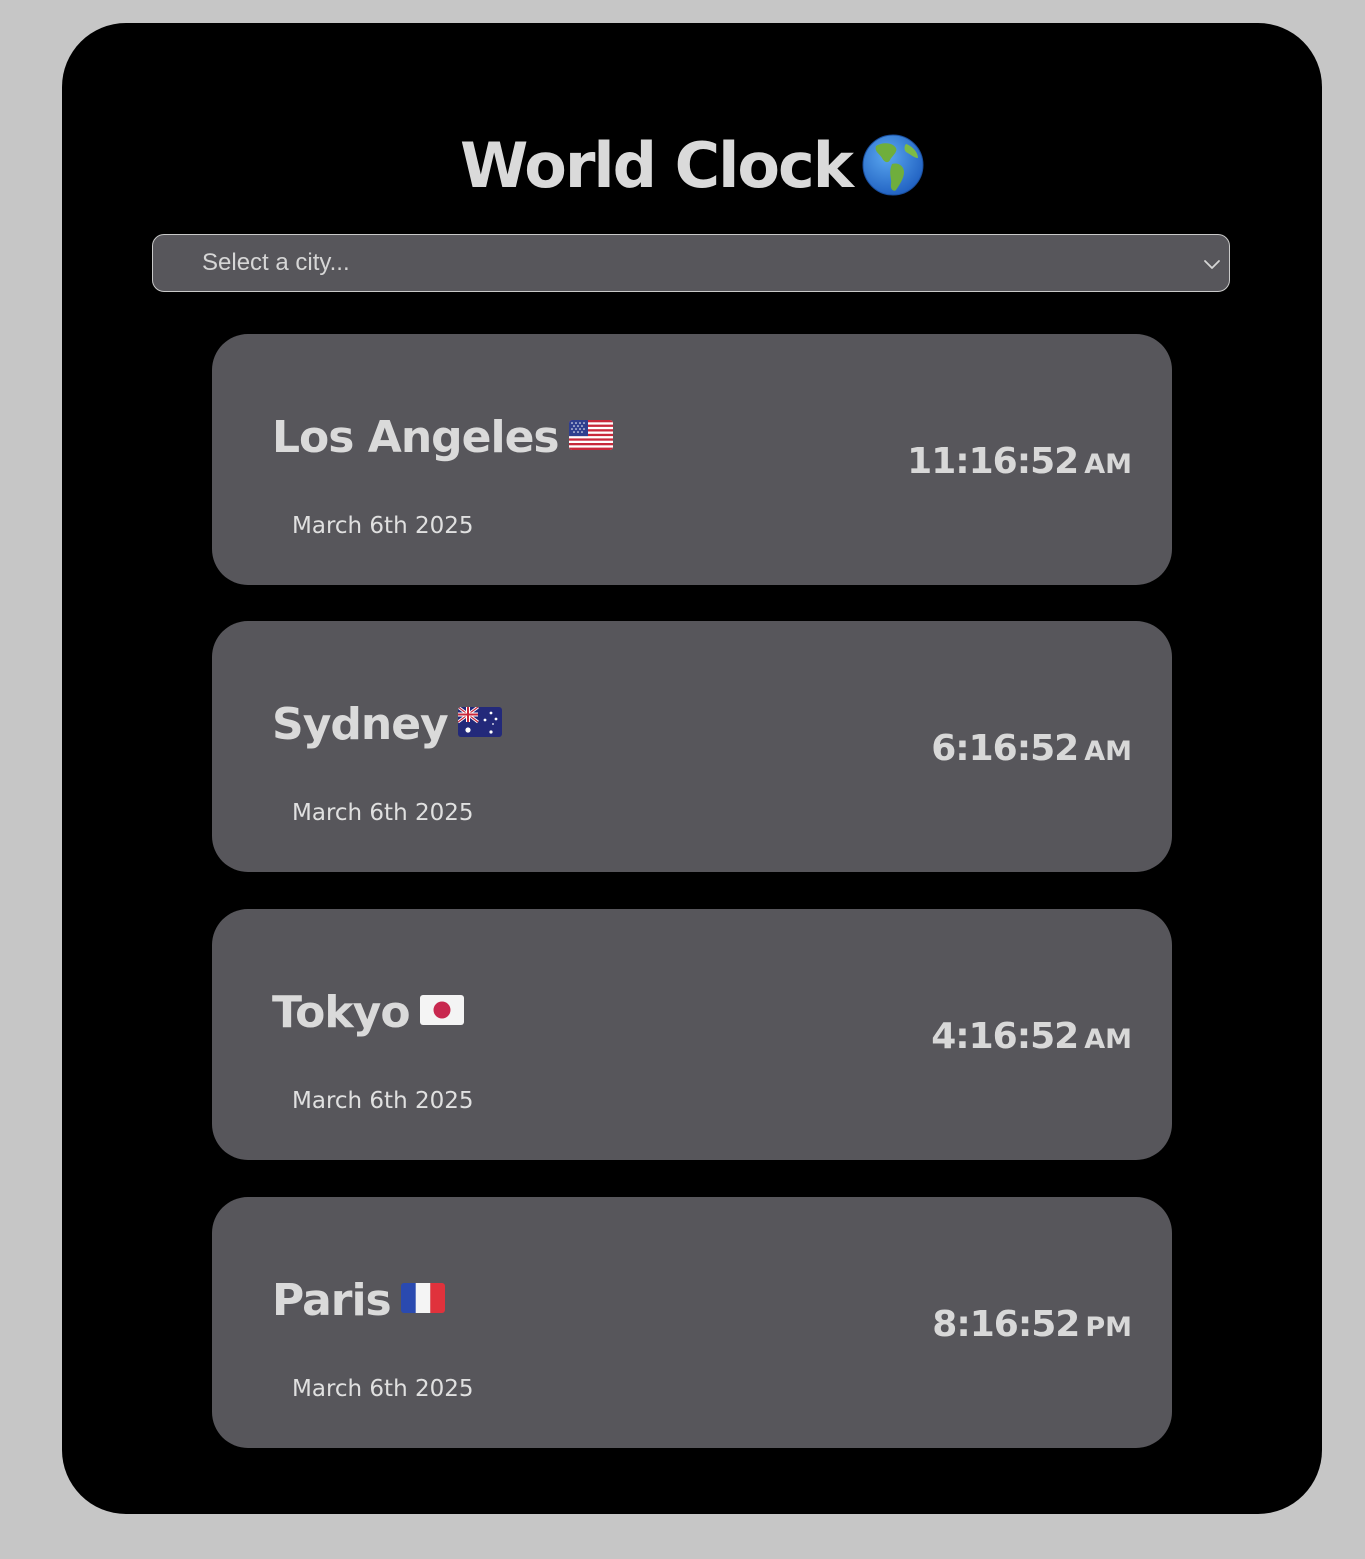 The image size is (1365, 1559). I want to click on time-value: 6:16:52, so click(1005, 748).